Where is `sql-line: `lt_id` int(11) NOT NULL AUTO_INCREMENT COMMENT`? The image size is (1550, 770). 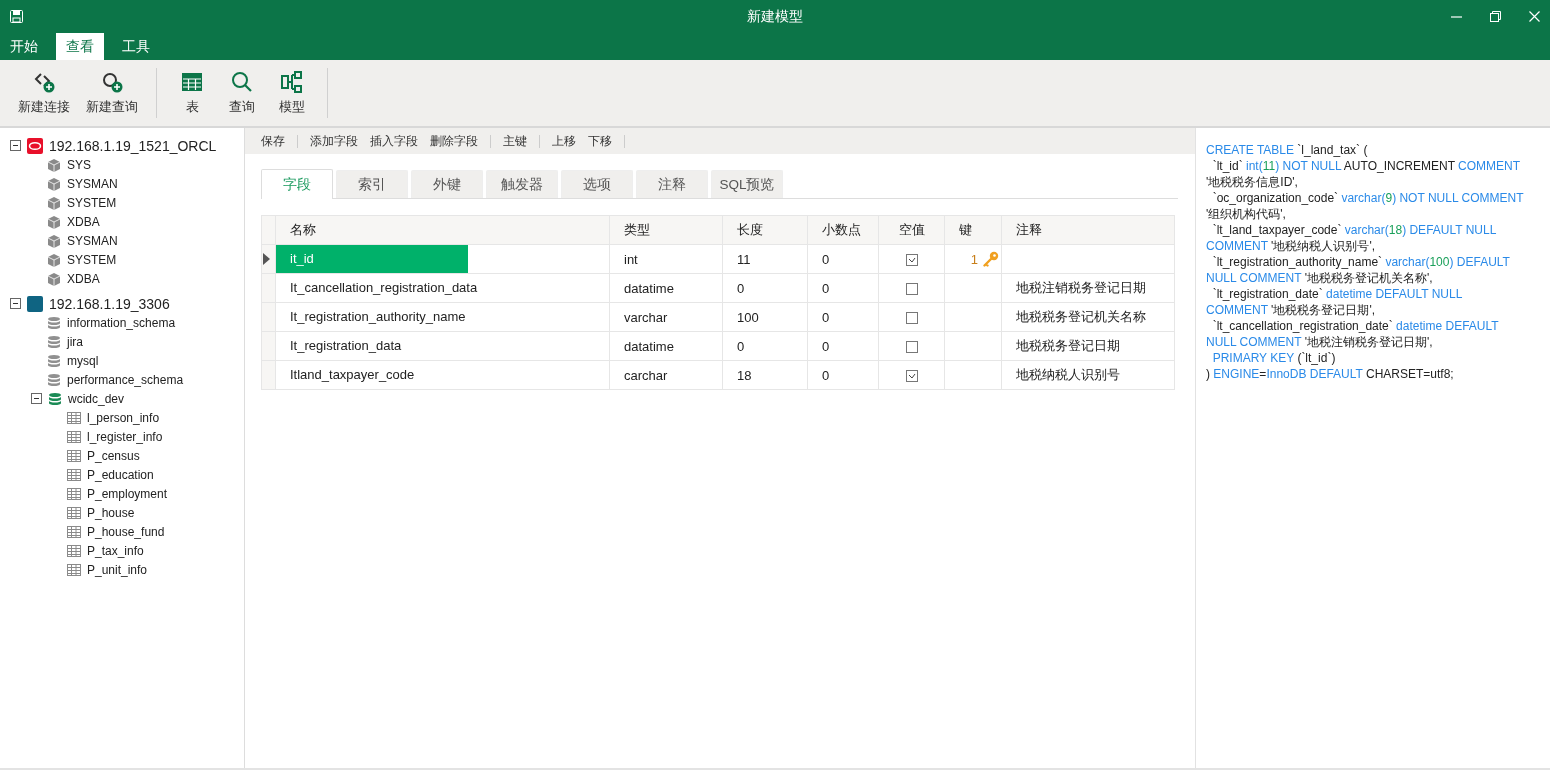 sql-line: `lt_id` int(11) NOT NULL AUTO_INCREMENT COMMENT is located at coordinates (1366, 166).